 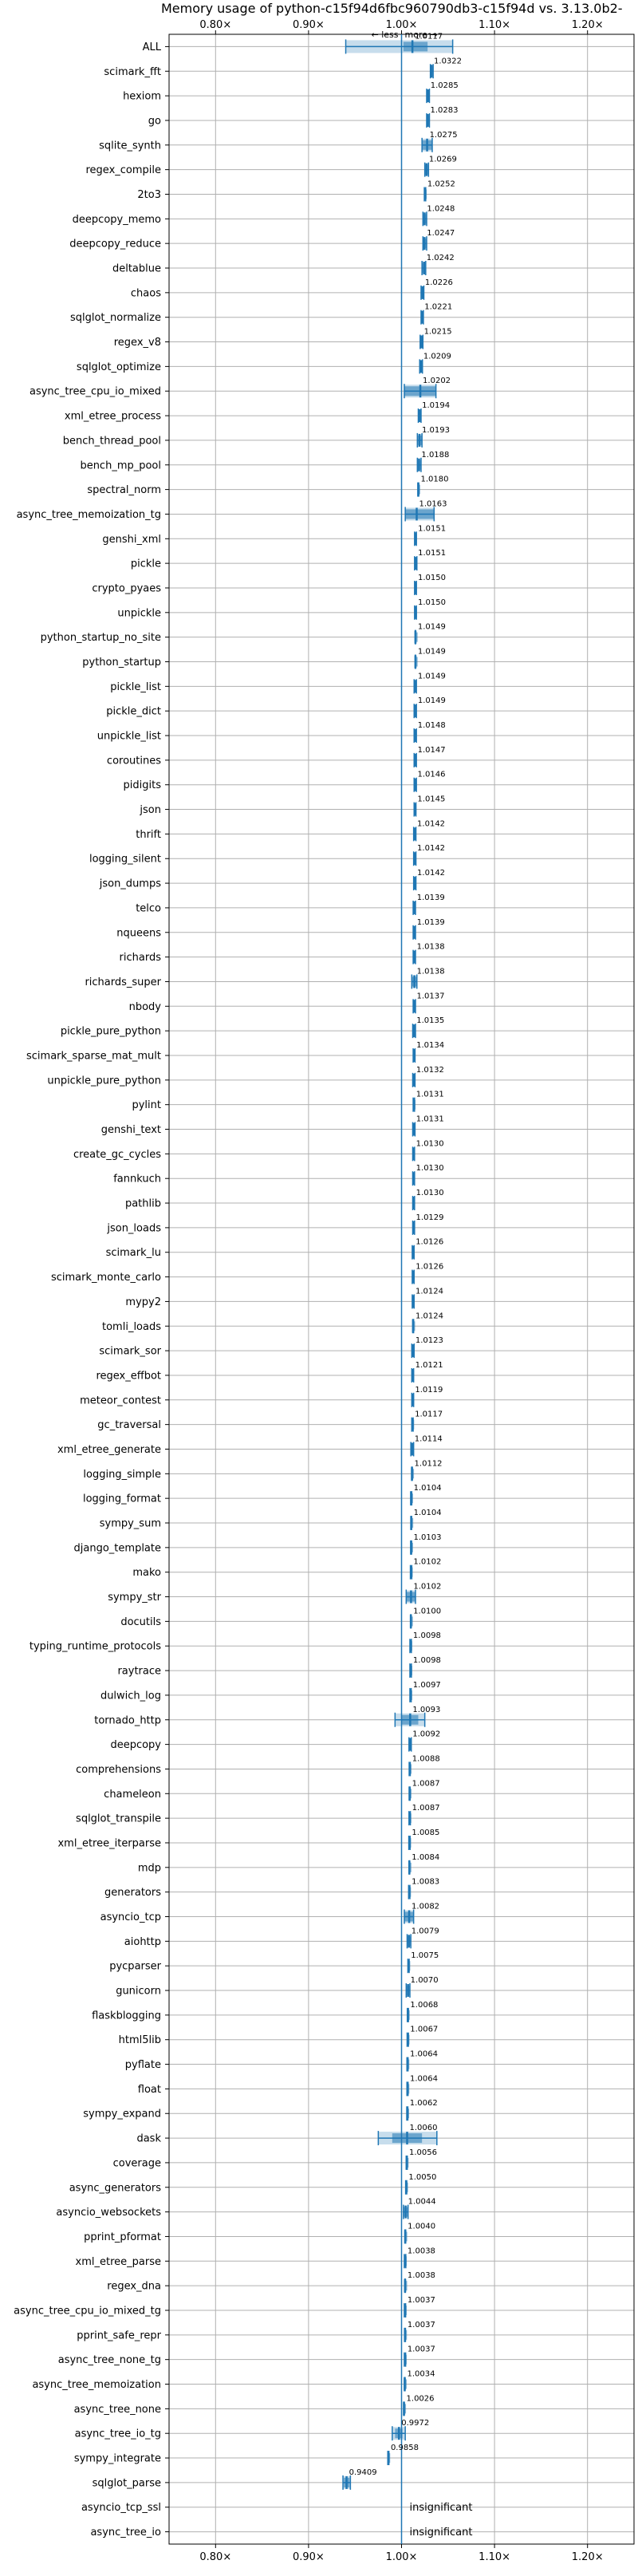 I want to click on value-label: 1.0085, so click(x=425, y=1832).